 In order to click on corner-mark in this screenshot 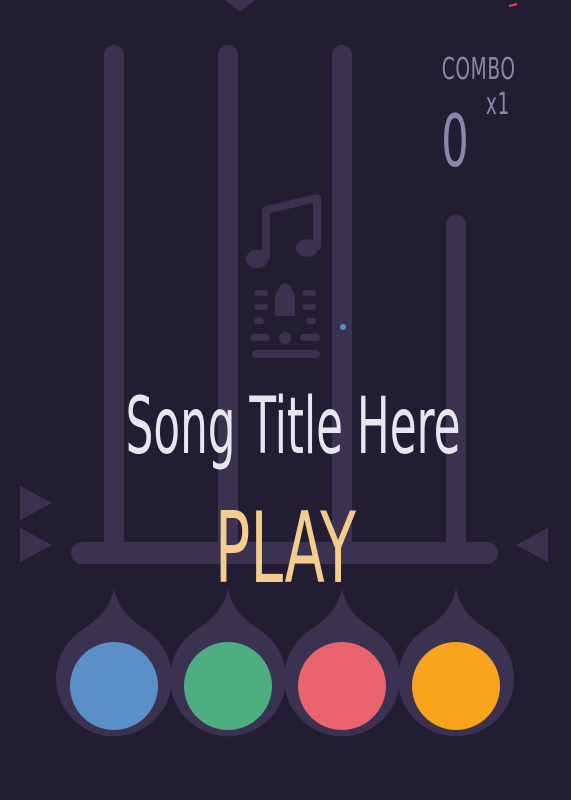, I will do `click(513, 5)`.